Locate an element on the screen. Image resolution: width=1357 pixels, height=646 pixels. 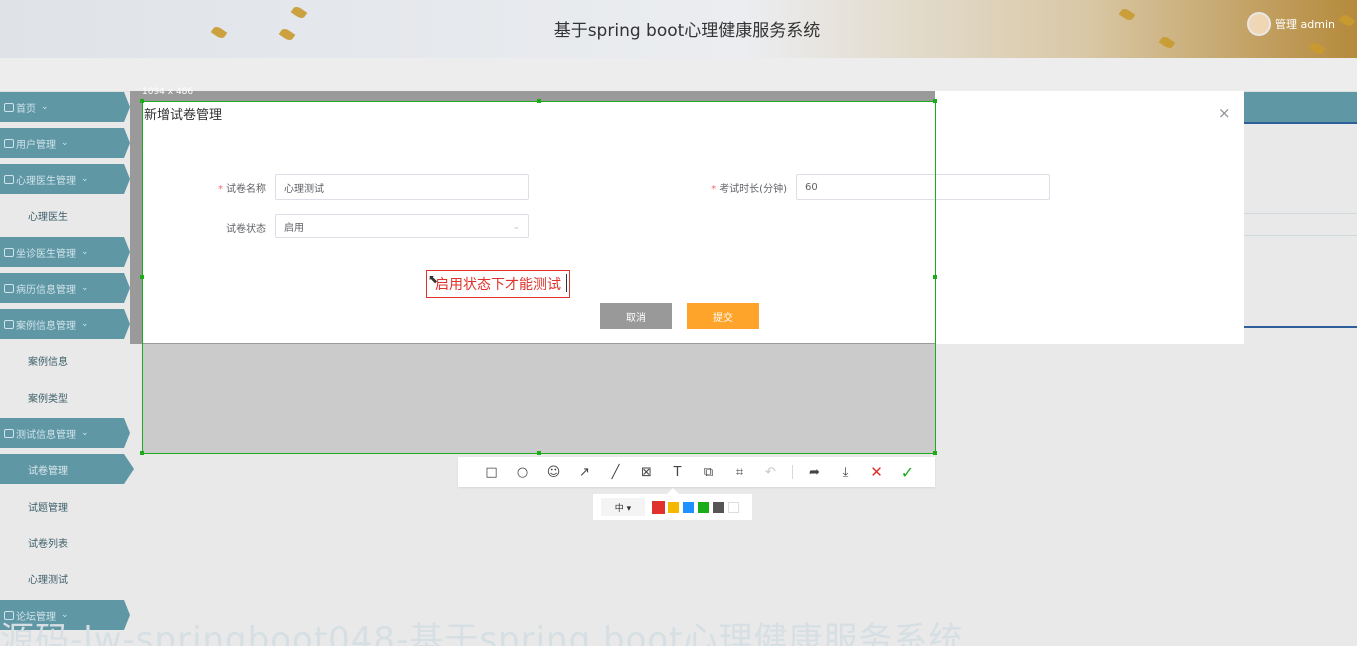
sidebar-item: 试卷列表 is located at coordinates (65, 542).